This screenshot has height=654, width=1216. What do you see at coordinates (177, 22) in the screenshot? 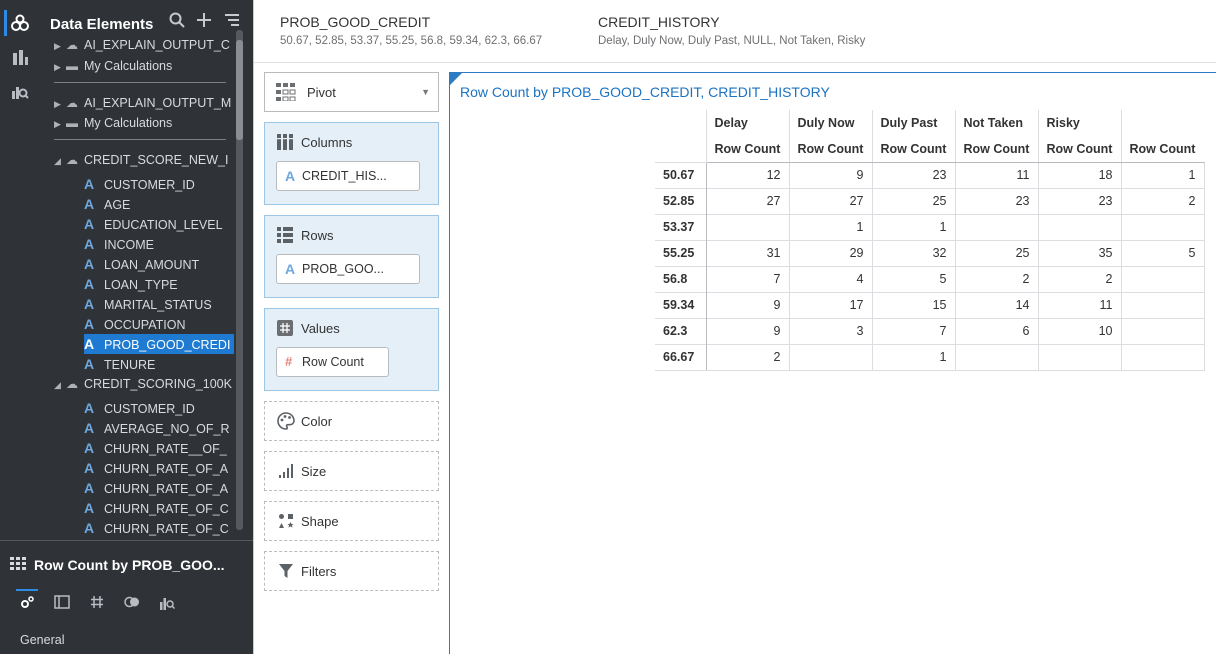
I see `search-icon` at bounding box center [177, 22].